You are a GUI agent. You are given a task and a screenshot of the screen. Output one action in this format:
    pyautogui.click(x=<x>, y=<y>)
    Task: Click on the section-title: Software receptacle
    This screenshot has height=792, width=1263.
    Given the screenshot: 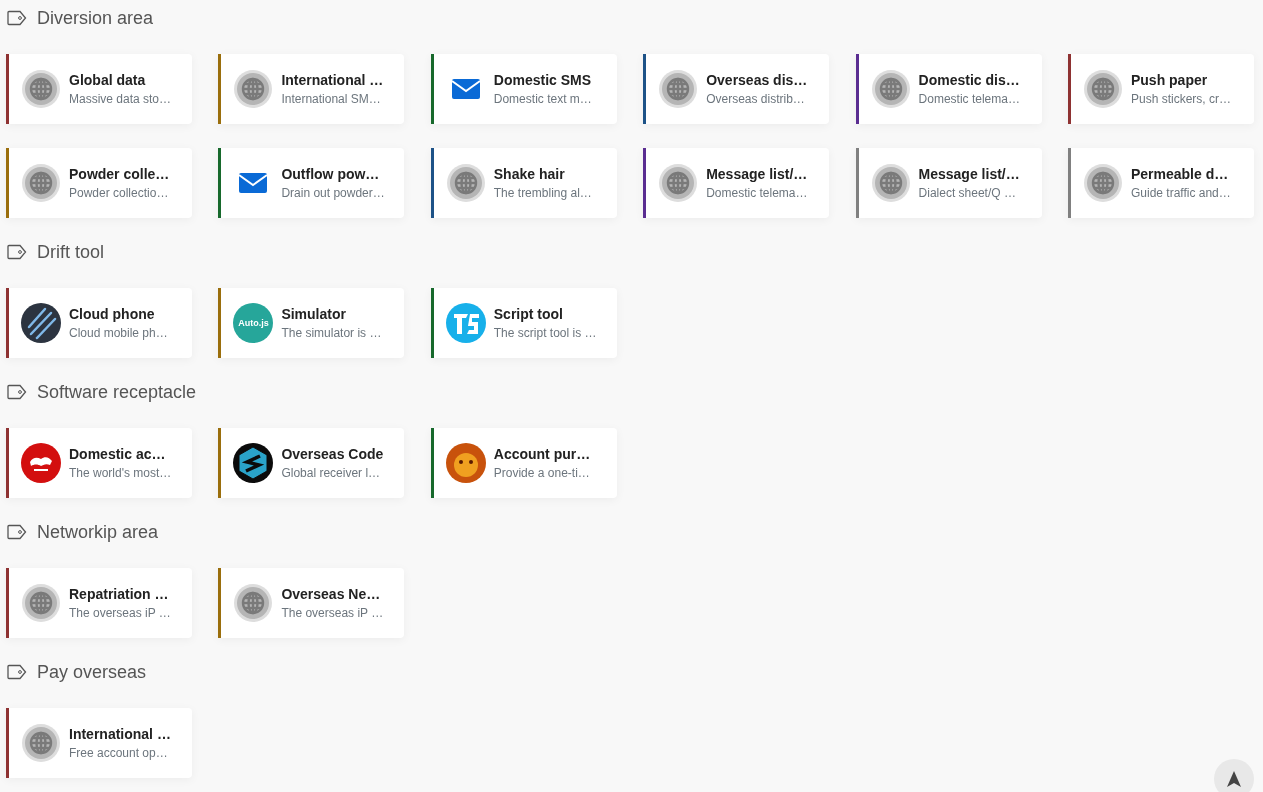 What is the action you would take?
    pyautogui.click(x=117, y=392)
    